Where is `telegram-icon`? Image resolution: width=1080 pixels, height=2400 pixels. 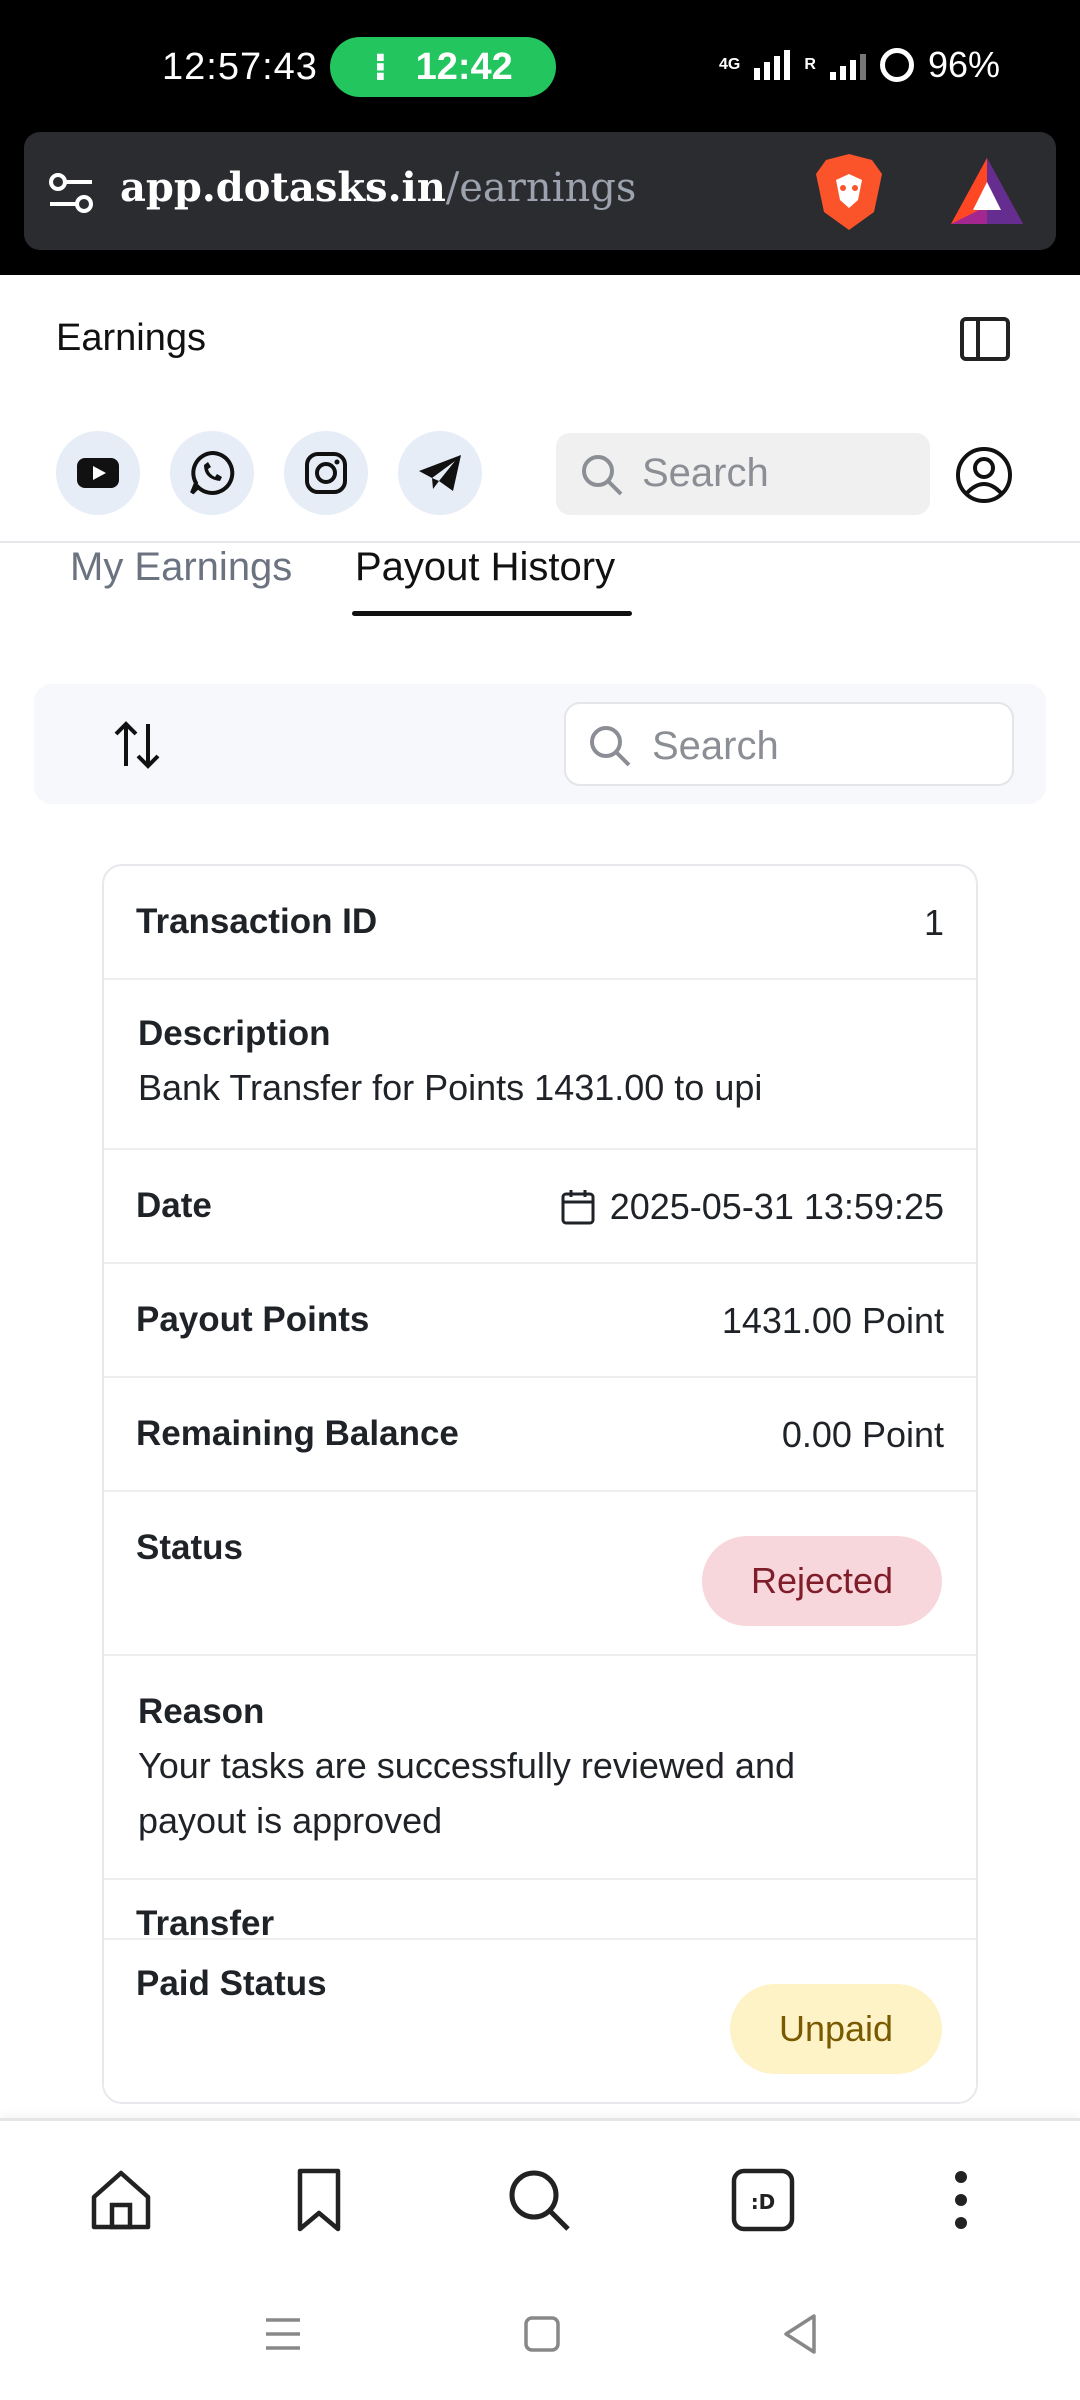 telegram-icon is located at coordinates (440, 473).